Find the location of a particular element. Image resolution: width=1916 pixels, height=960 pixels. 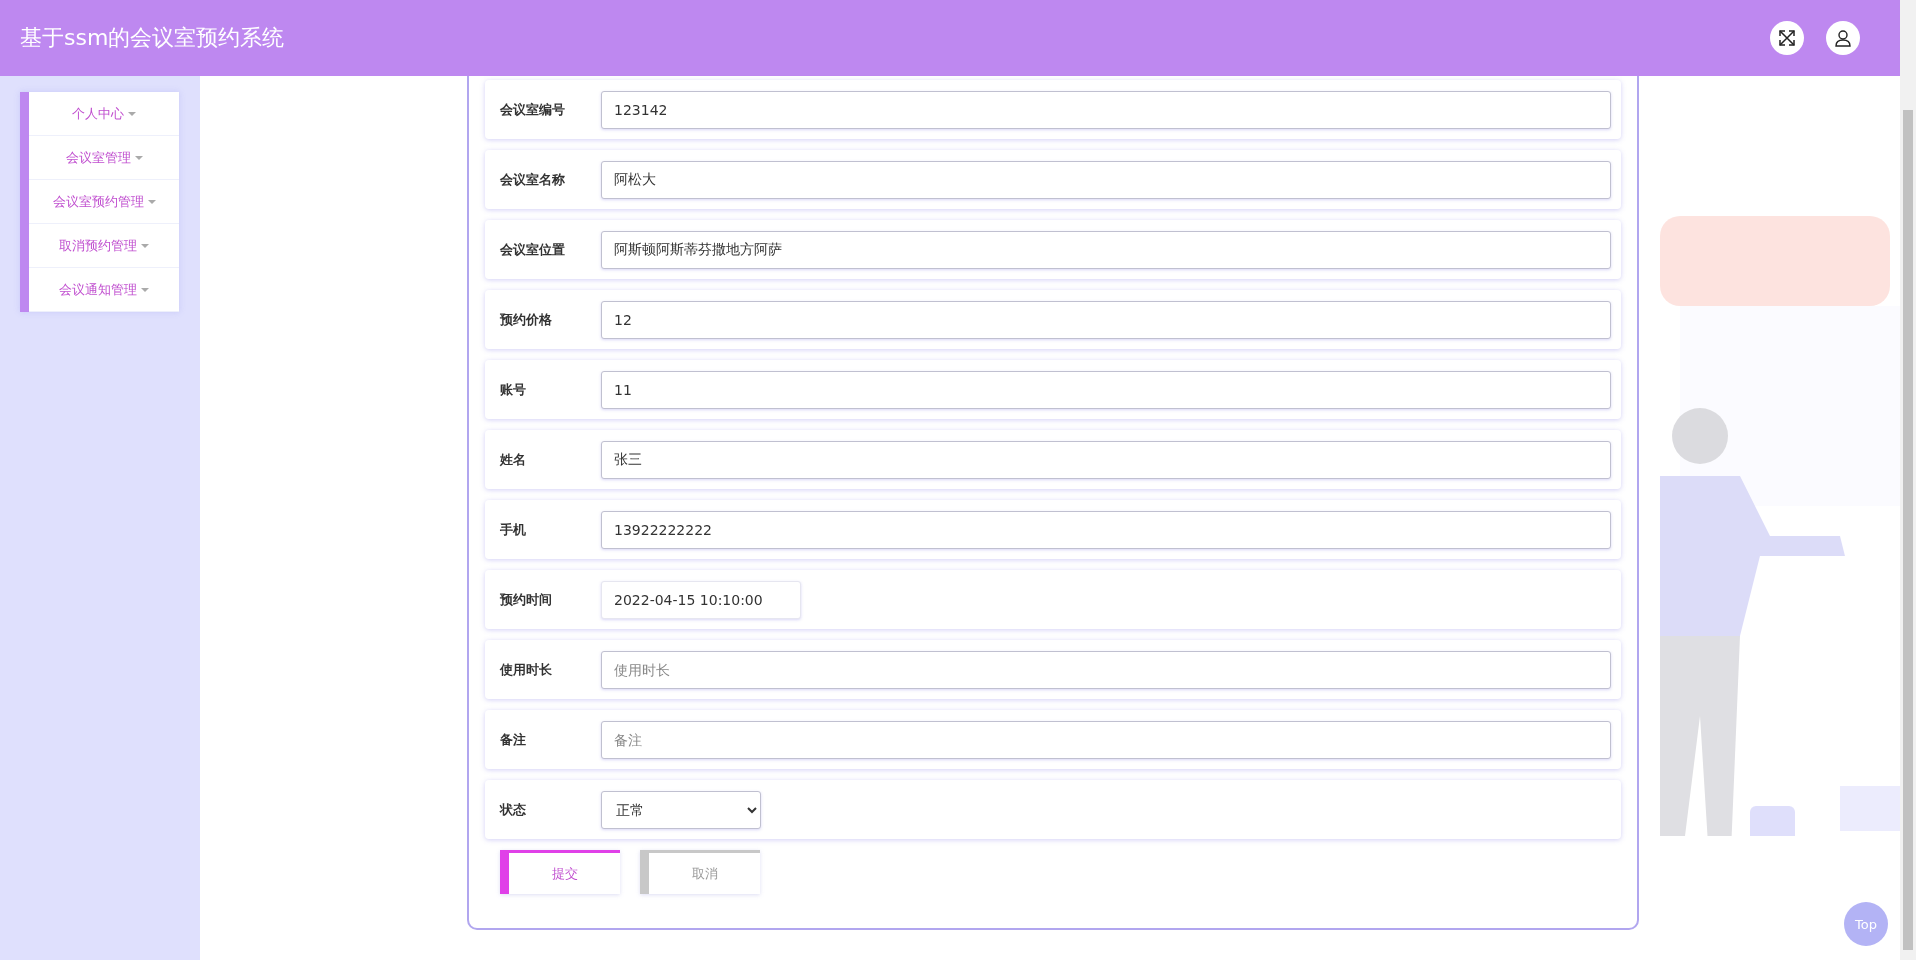

text-field: 阿斯顿阿斯蒂芬撒地方阿萨 is located at coordinates (1106, 249).